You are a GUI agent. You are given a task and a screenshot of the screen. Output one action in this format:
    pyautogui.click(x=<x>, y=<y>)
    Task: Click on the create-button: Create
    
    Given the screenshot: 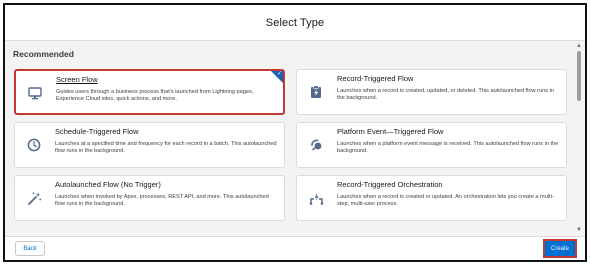 What is the action you would take?
    pyautogui.click(x=560, y=248)
    